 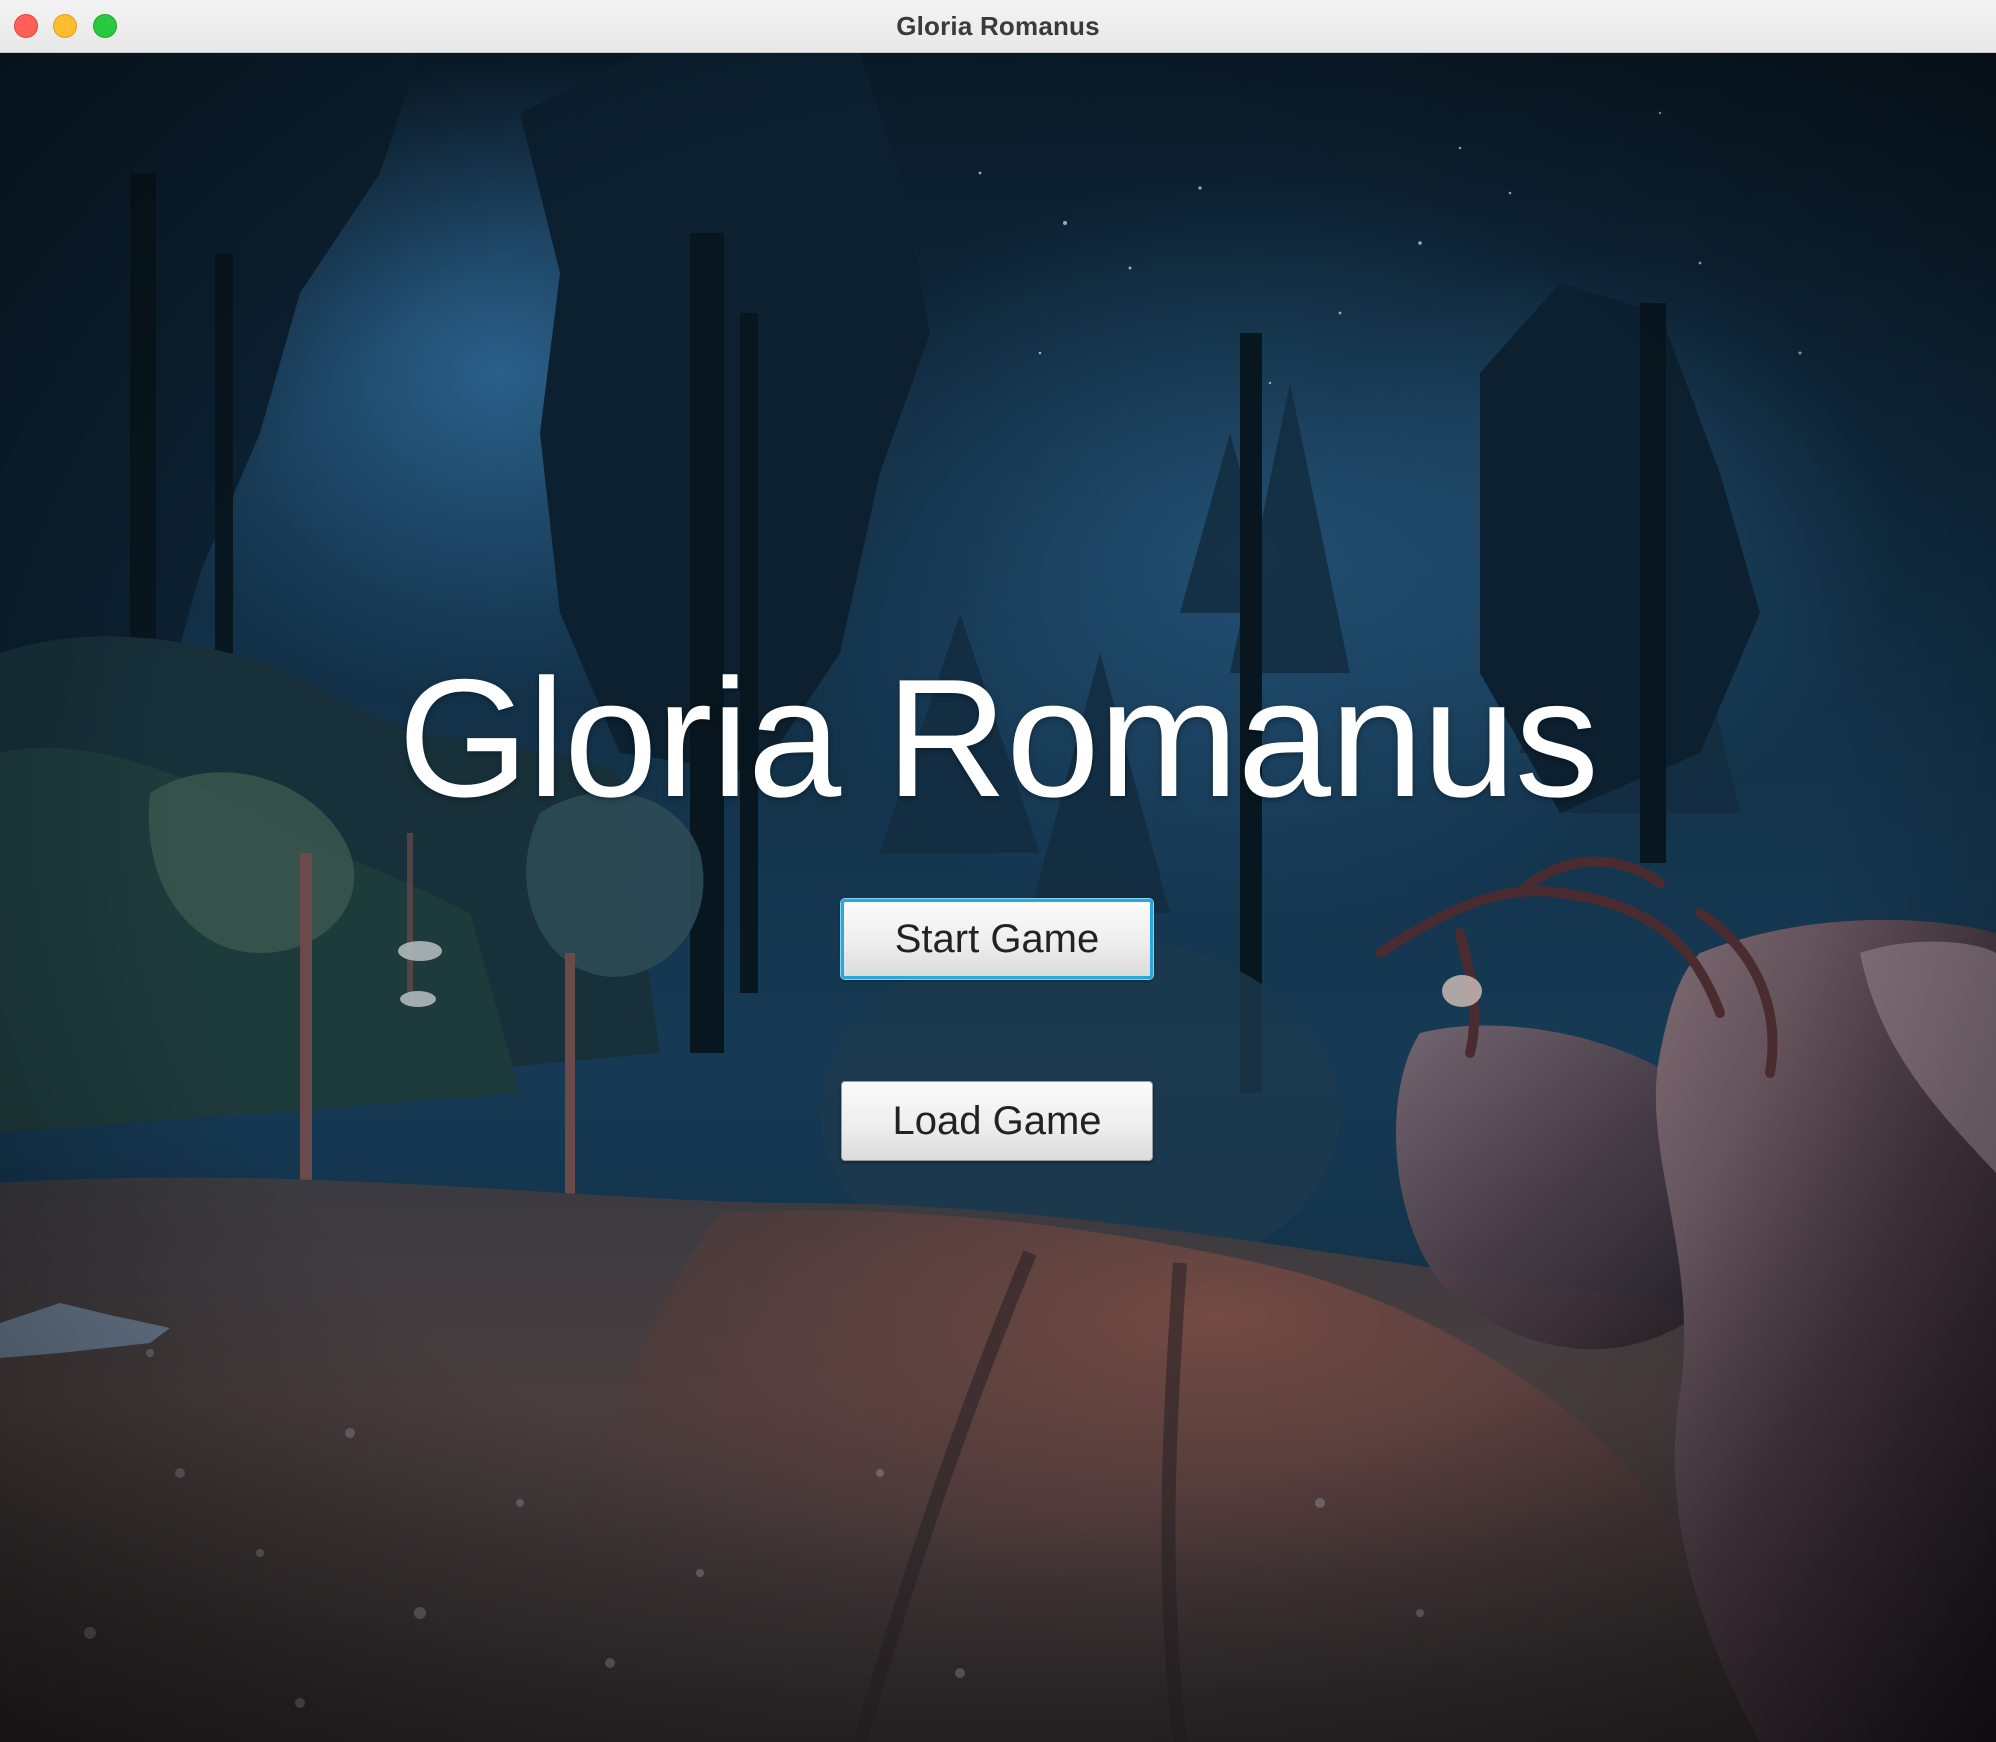 I want to click on window-title: Gloria Romanus, so click(x=998, y=26).